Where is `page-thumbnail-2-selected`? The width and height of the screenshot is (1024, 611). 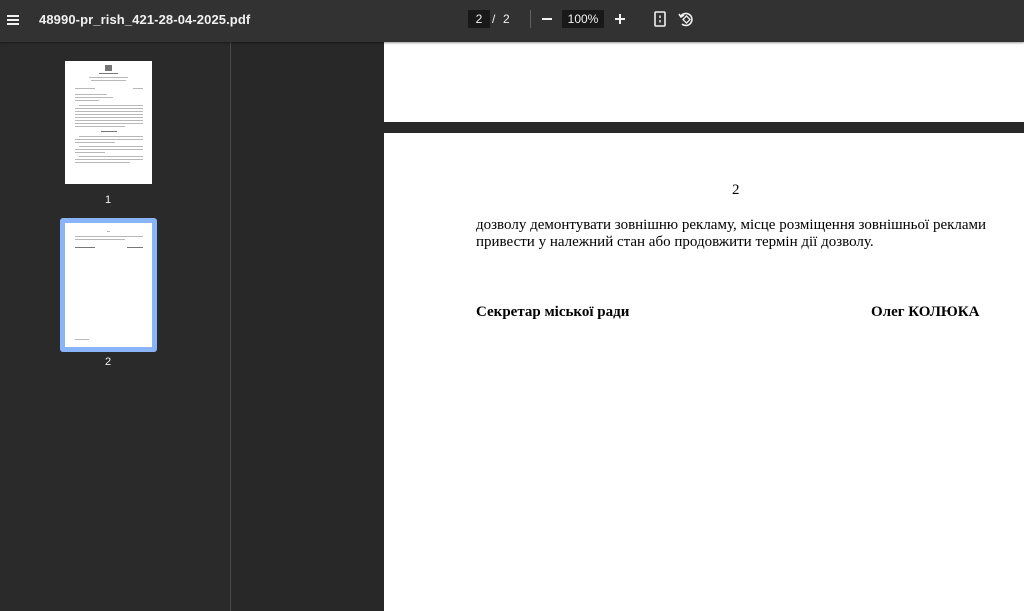 page-thumbnail-2-selected is located at coordinates (108, 285).